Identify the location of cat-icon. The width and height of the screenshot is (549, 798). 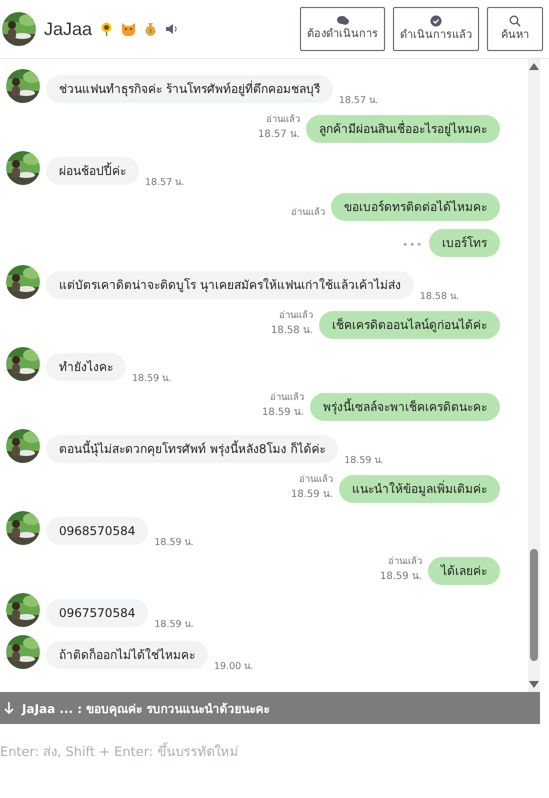
(128, 29).